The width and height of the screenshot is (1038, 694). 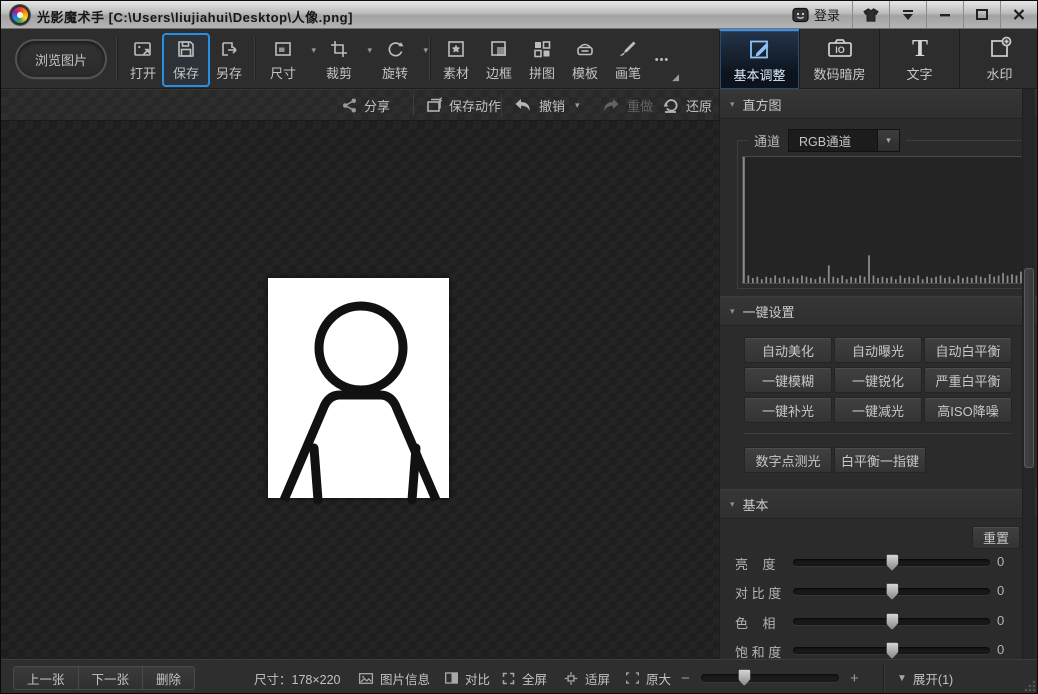 What do you see at coordinates (229, 60) in the screenshot?
I see `save-as-button: 另存` at bounding box center [229, 60].